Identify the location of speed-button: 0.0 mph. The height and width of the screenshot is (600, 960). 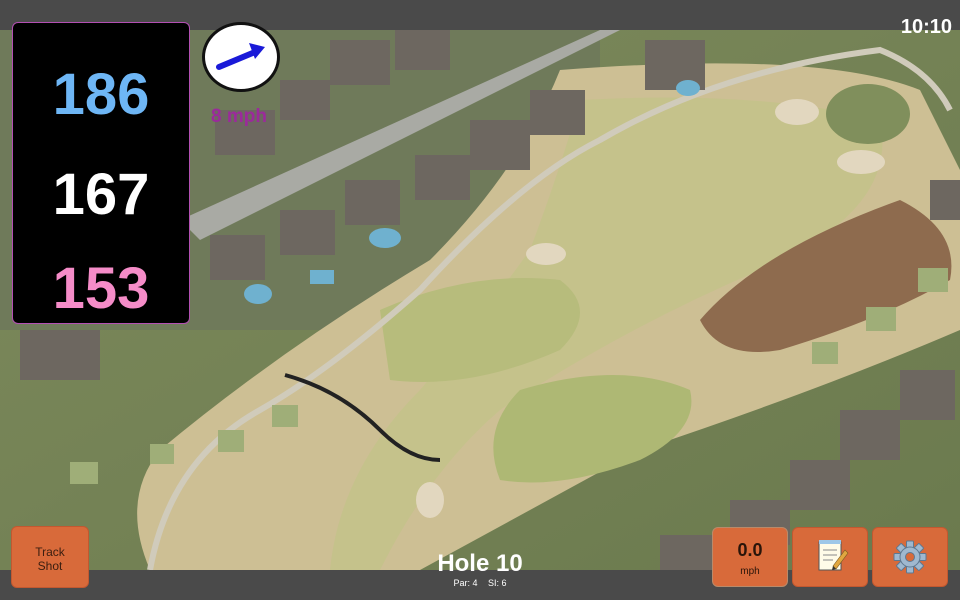
(750, 557).